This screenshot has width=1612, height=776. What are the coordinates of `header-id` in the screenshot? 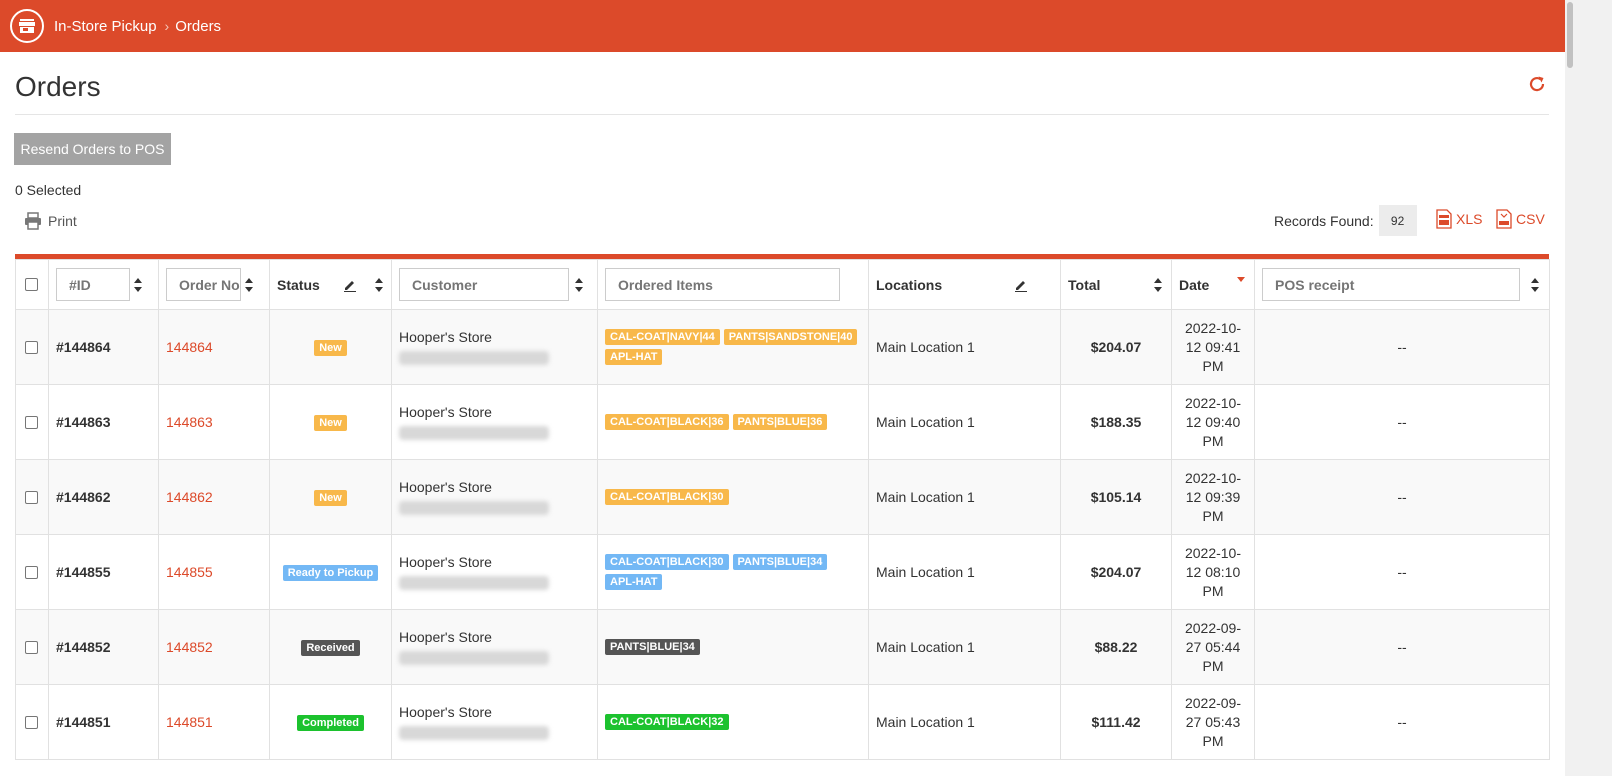 It's located at (103, 284).